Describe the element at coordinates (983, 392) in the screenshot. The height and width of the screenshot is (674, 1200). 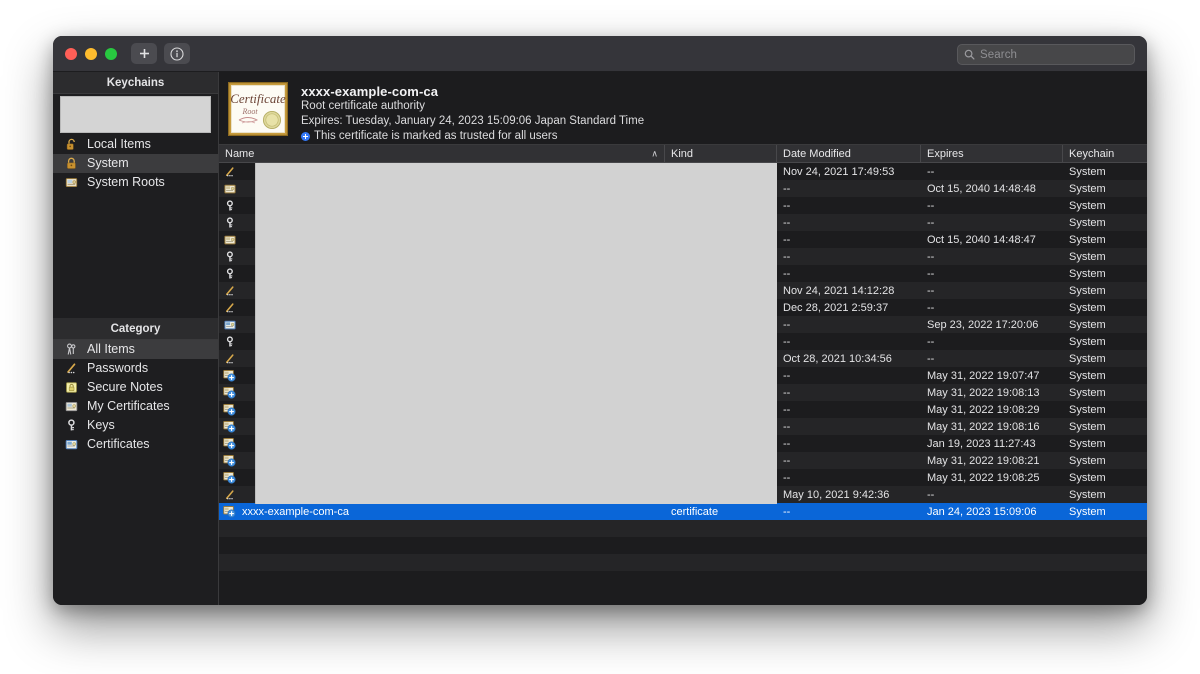
I see `cell-expires: May 31, 2022 19:08:13` at that location.